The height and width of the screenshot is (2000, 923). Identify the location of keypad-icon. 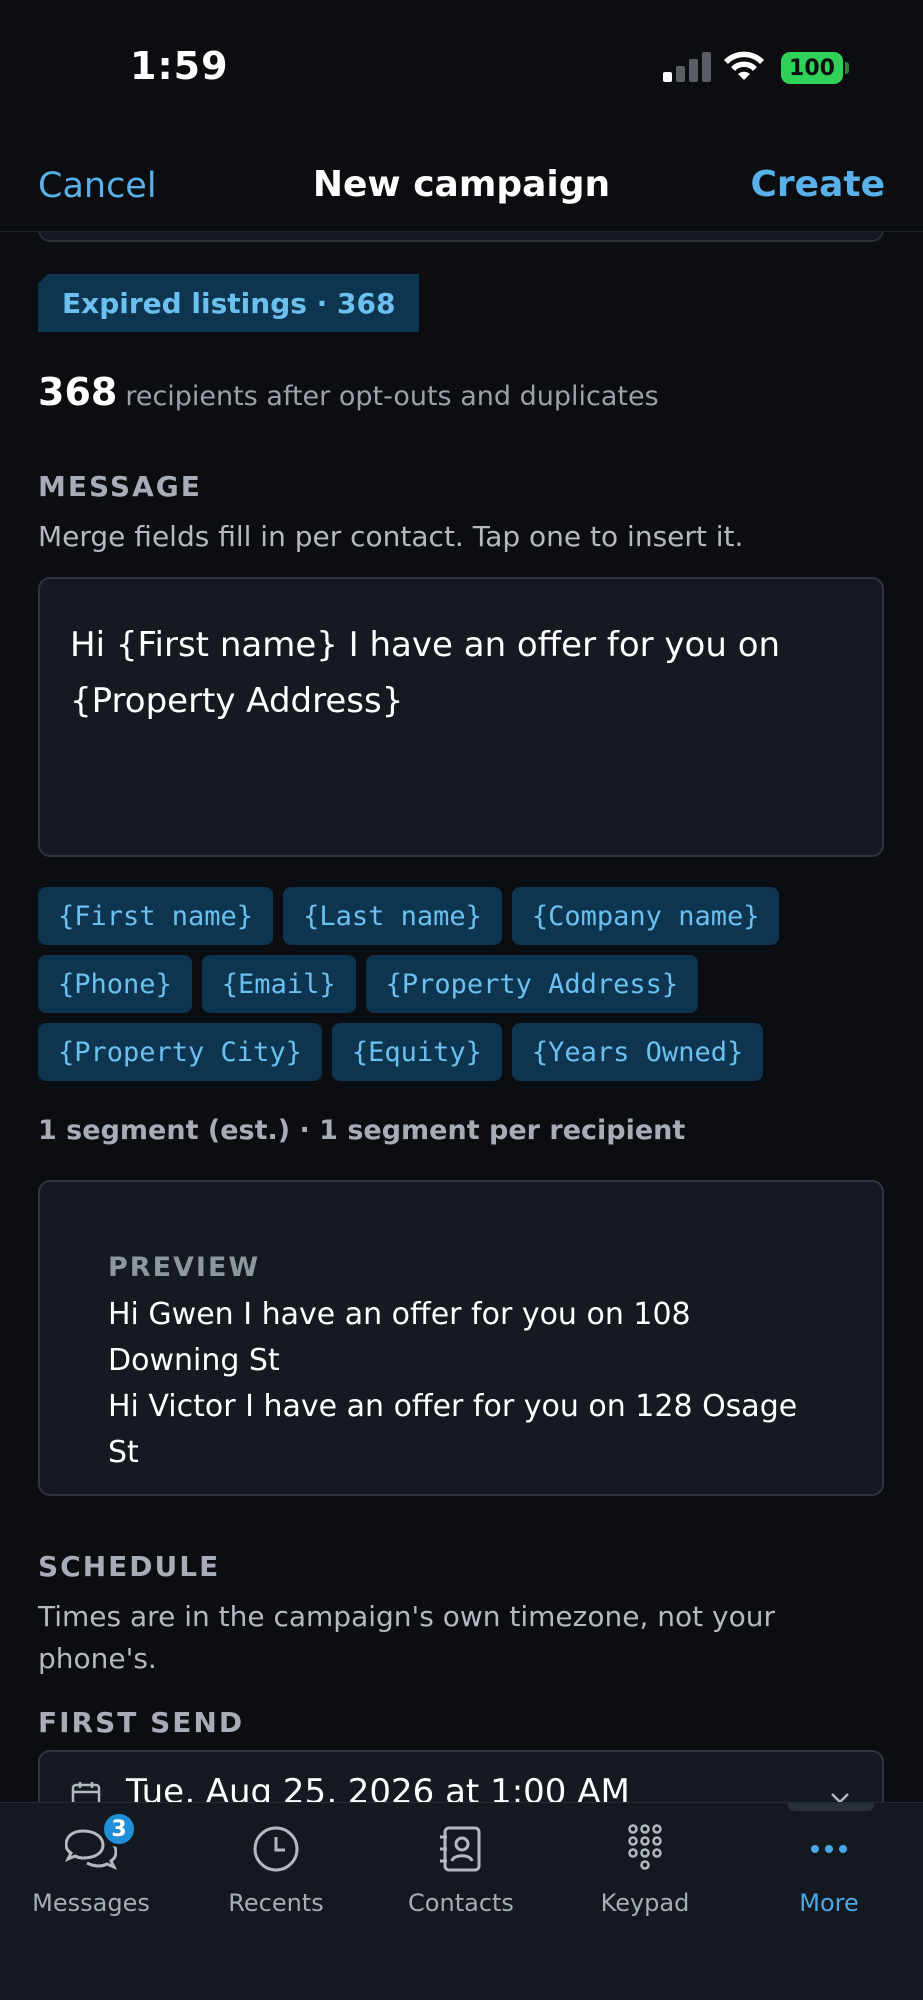
(645, 1847).